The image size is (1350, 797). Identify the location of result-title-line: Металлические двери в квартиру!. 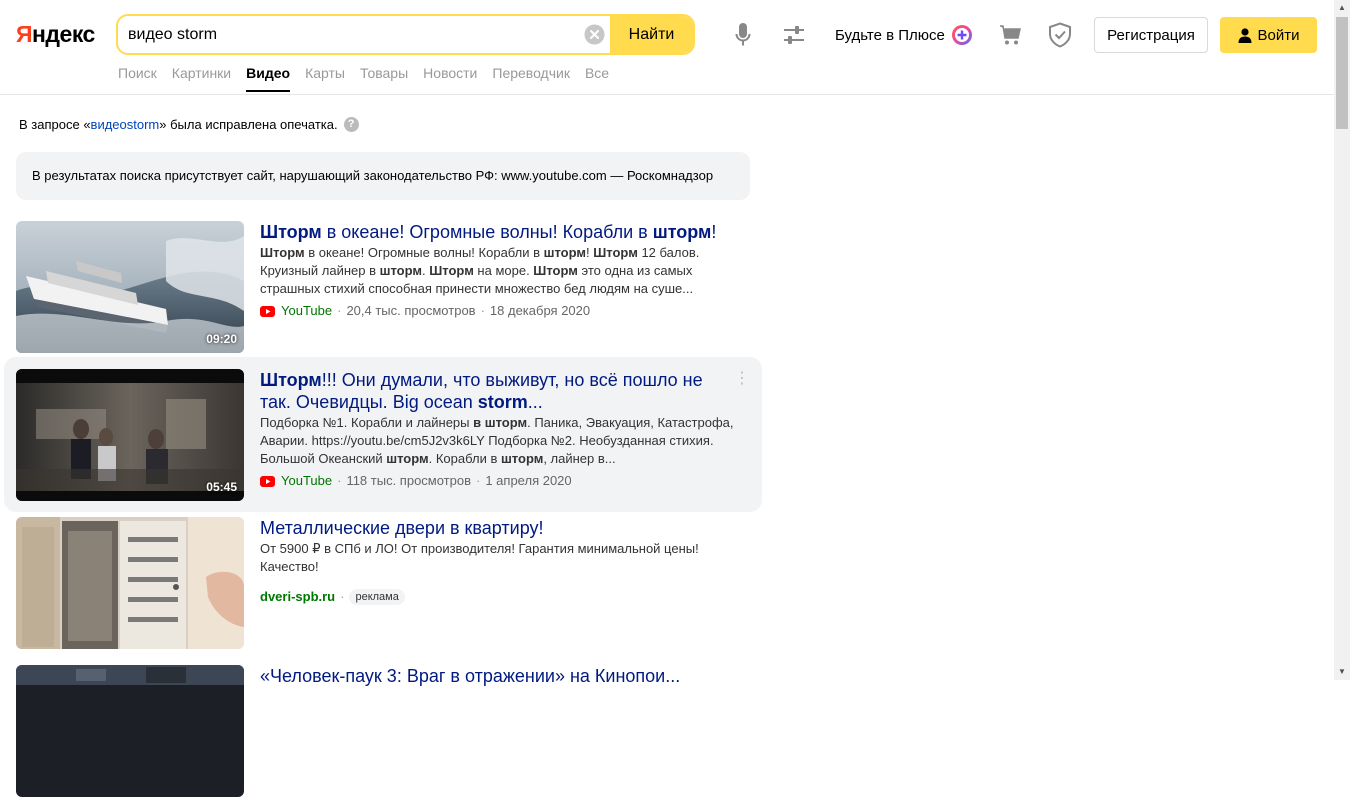
(500, 528).